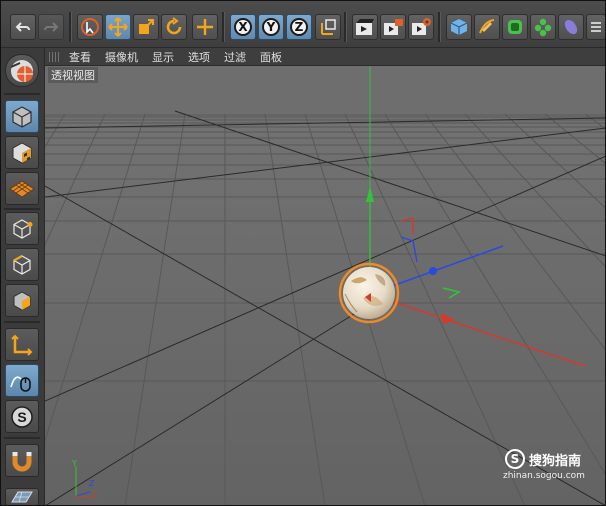 This screenshot has height=506, width=606. I want to click on workplane-grid-button, so click(22, 497).